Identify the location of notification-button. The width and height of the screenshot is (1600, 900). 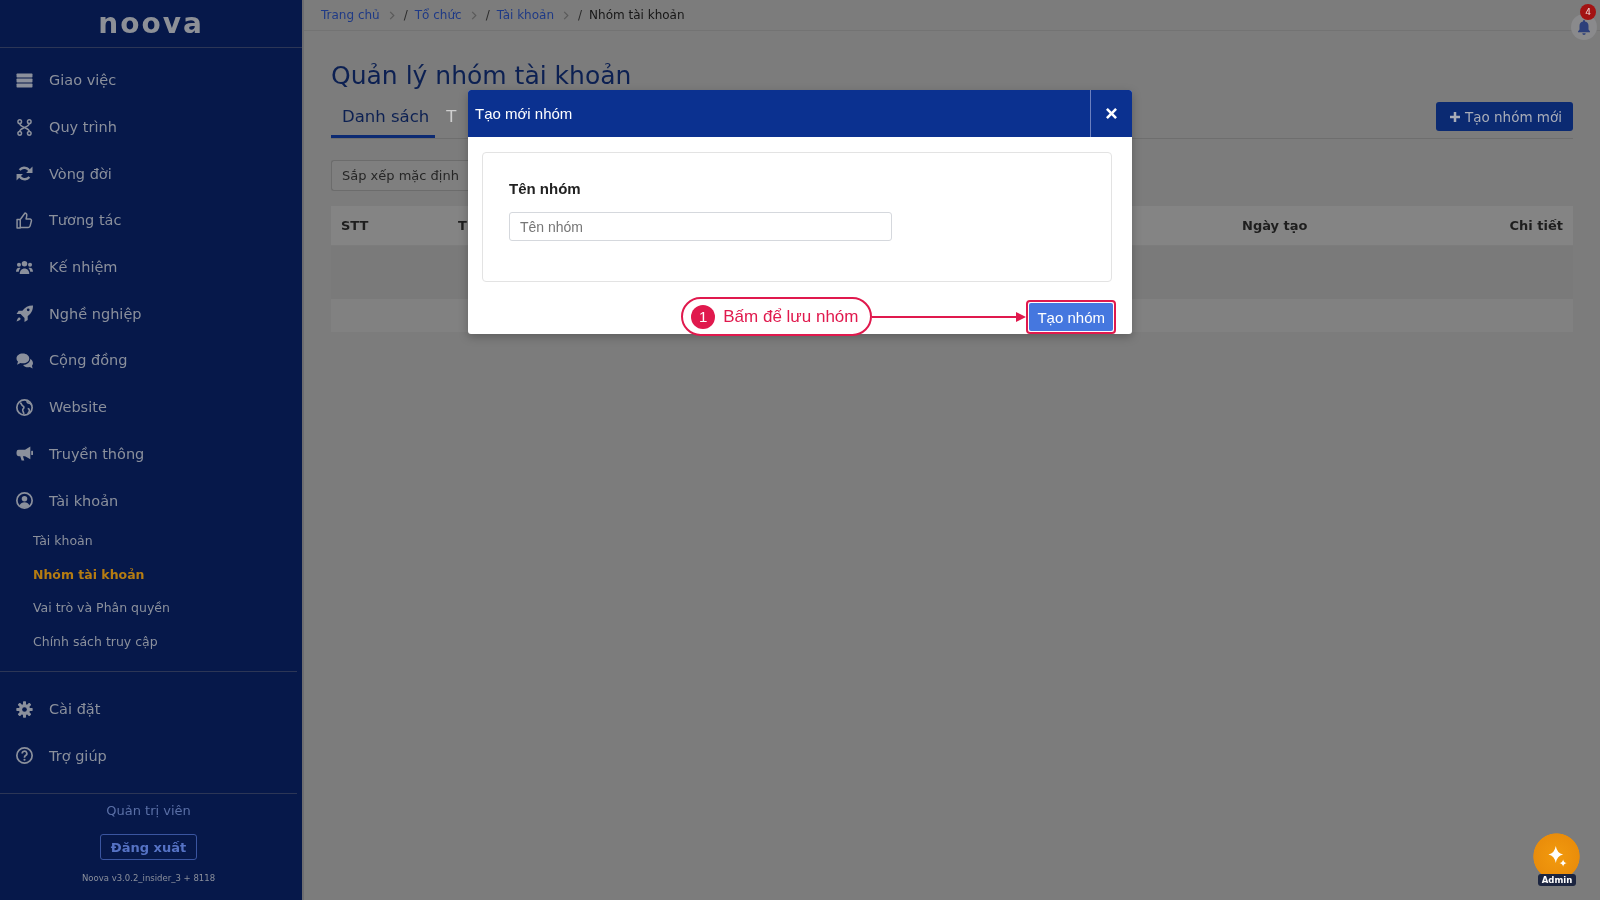
(1584, 27).